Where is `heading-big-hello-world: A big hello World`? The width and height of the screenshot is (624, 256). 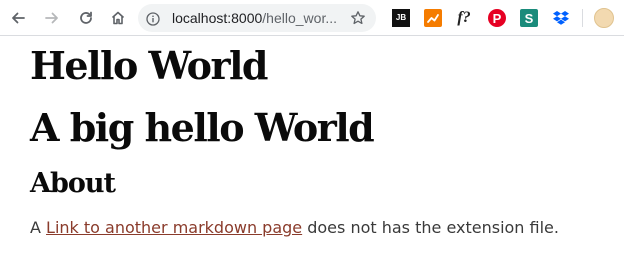 heading-big-hello-world: A big hello World is located at coordinates (202, 127).